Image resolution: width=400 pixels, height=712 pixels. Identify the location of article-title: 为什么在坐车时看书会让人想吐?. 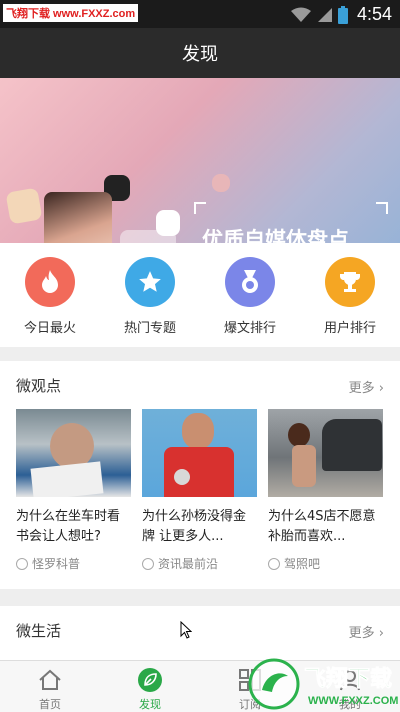
(68, 526).